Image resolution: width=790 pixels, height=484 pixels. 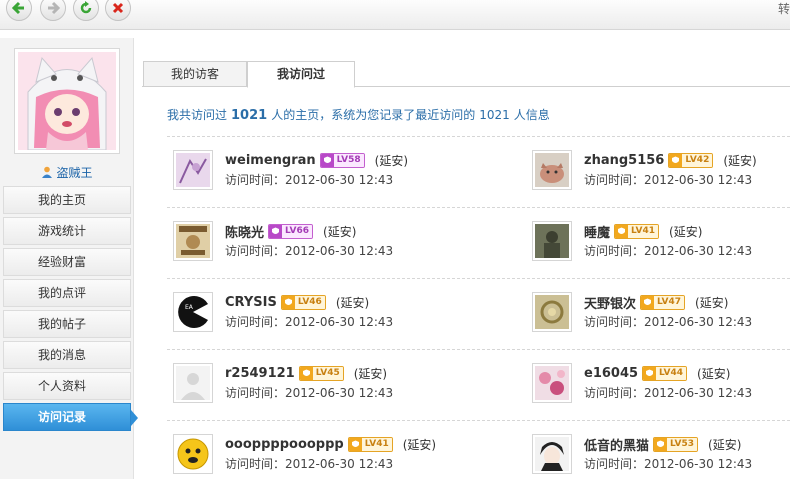 I want to click on divider, so click(x=478, y=349).